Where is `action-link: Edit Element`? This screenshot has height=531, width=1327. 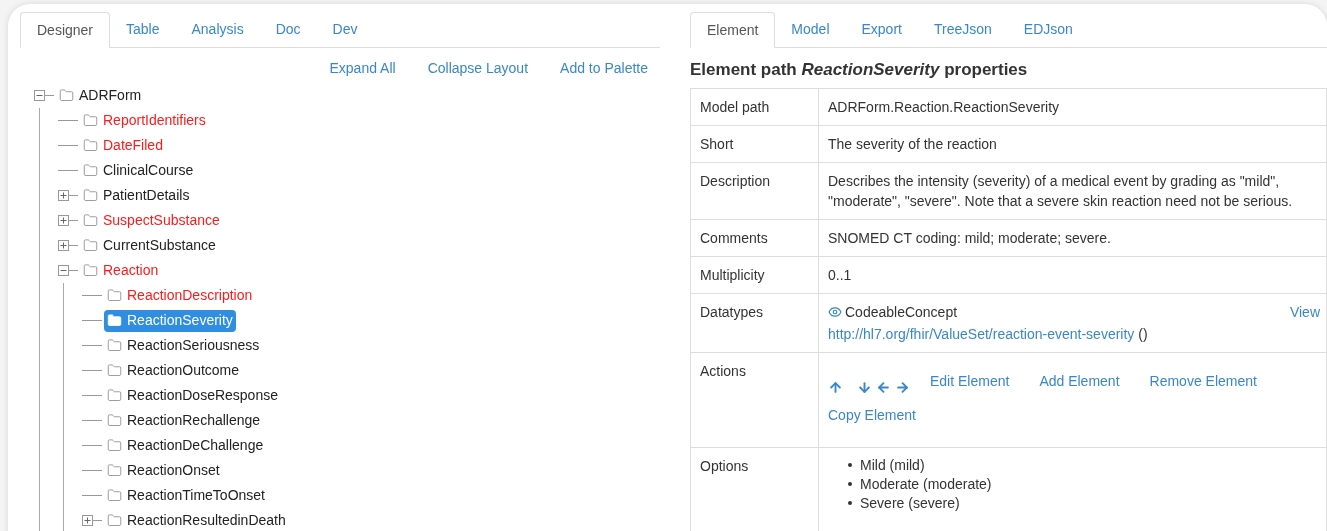
action-link: Edit Element is located at coordinates (970, 380).